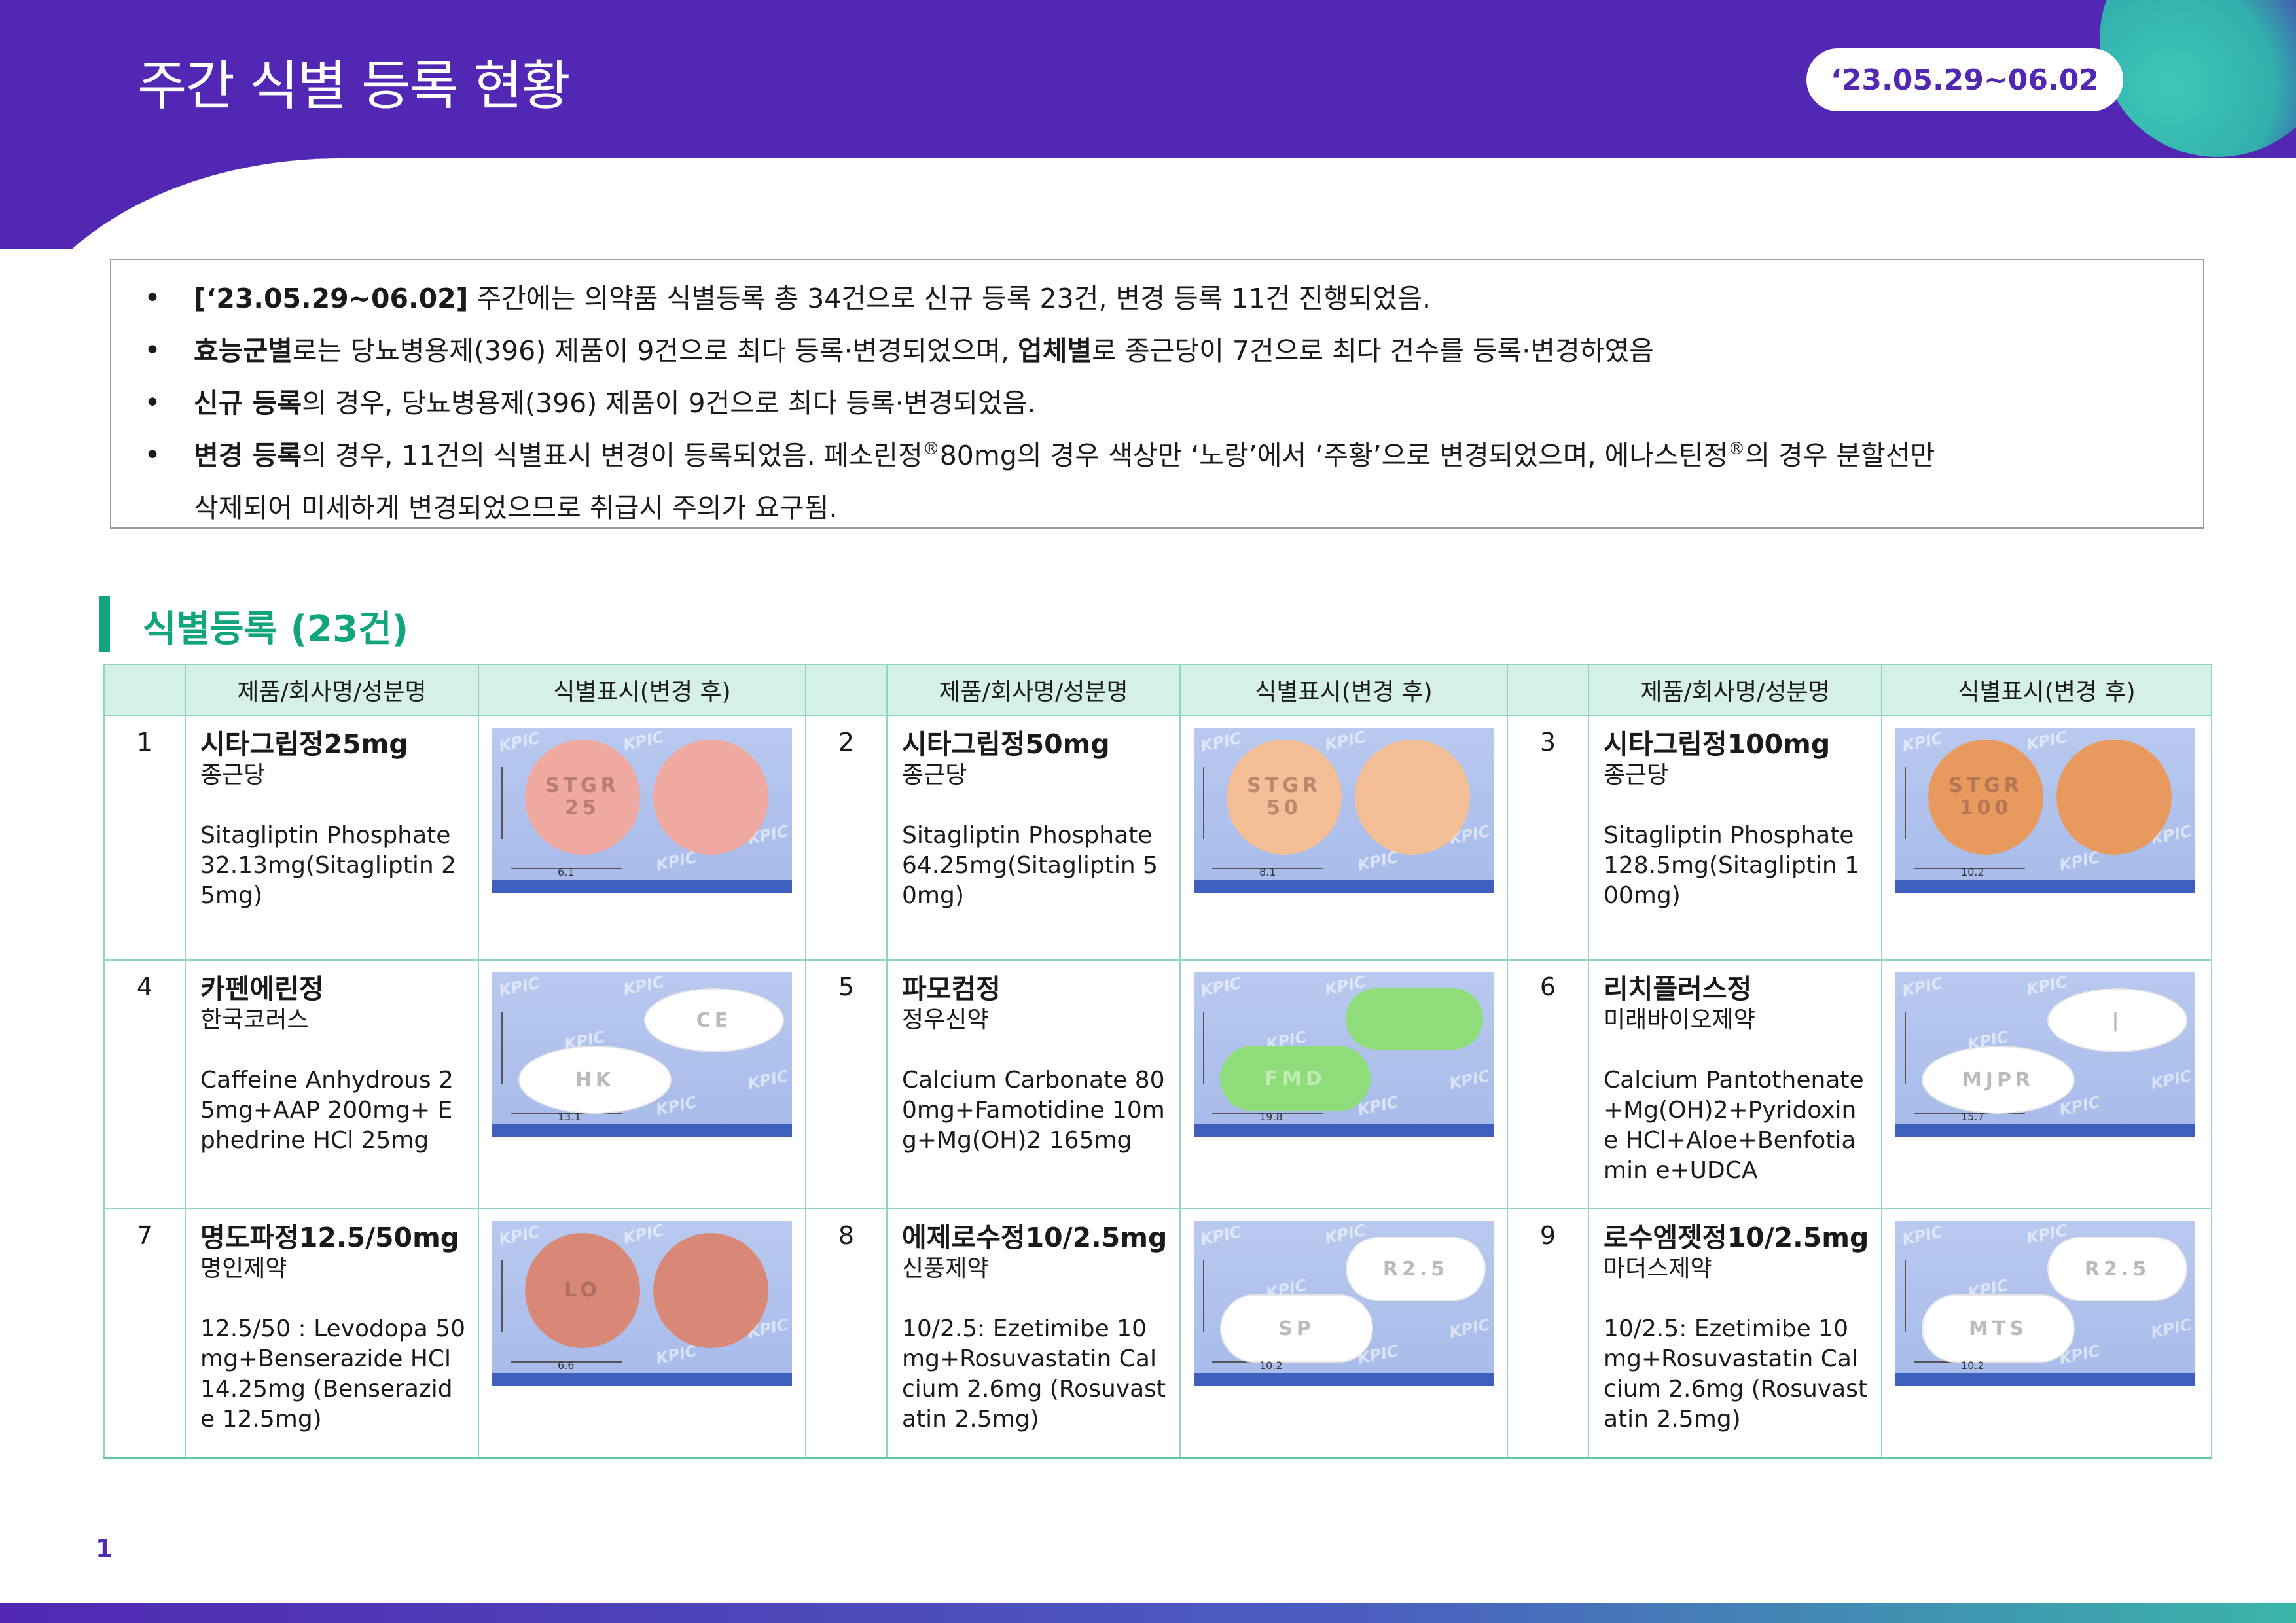 The height and width of the screenshot is (1623, 2296). I want to click on company-name: 종근당, so click(233, 776).